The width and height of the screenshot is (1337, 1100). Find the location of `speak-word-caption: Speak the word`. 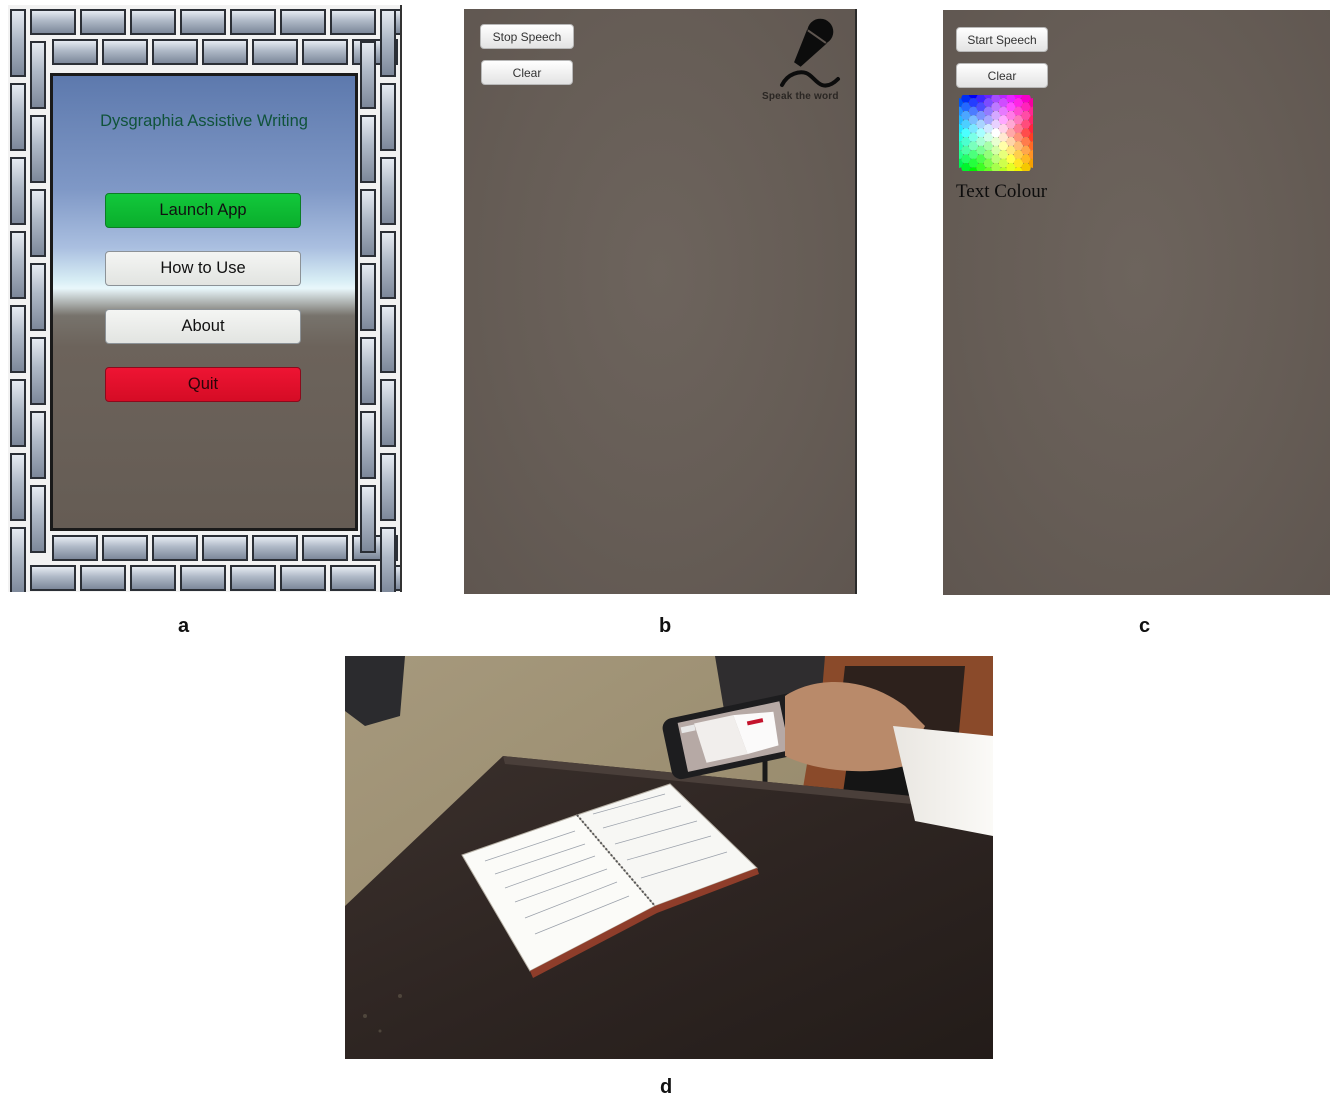

speak-word-caption: Speak the word is located at coordinates (800, 96).